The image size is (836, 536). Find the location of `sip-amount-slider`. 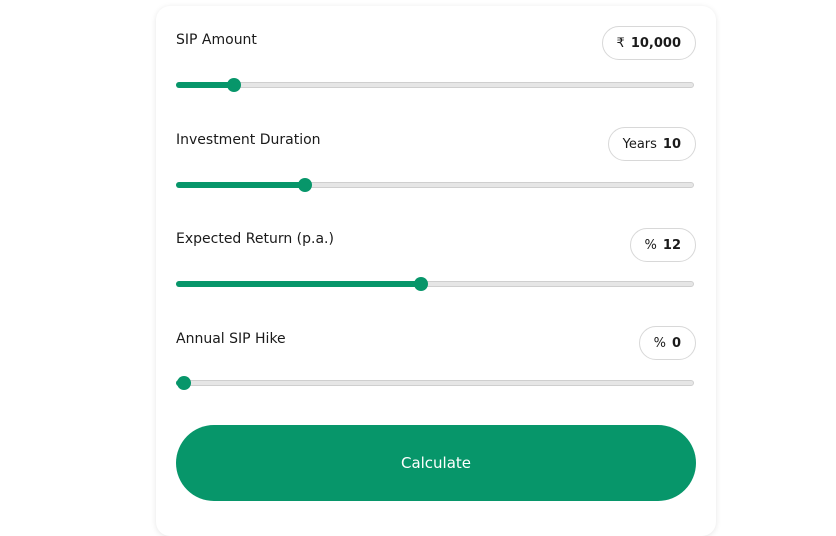

sip-amount-slider is located at coordinates (435, 85).